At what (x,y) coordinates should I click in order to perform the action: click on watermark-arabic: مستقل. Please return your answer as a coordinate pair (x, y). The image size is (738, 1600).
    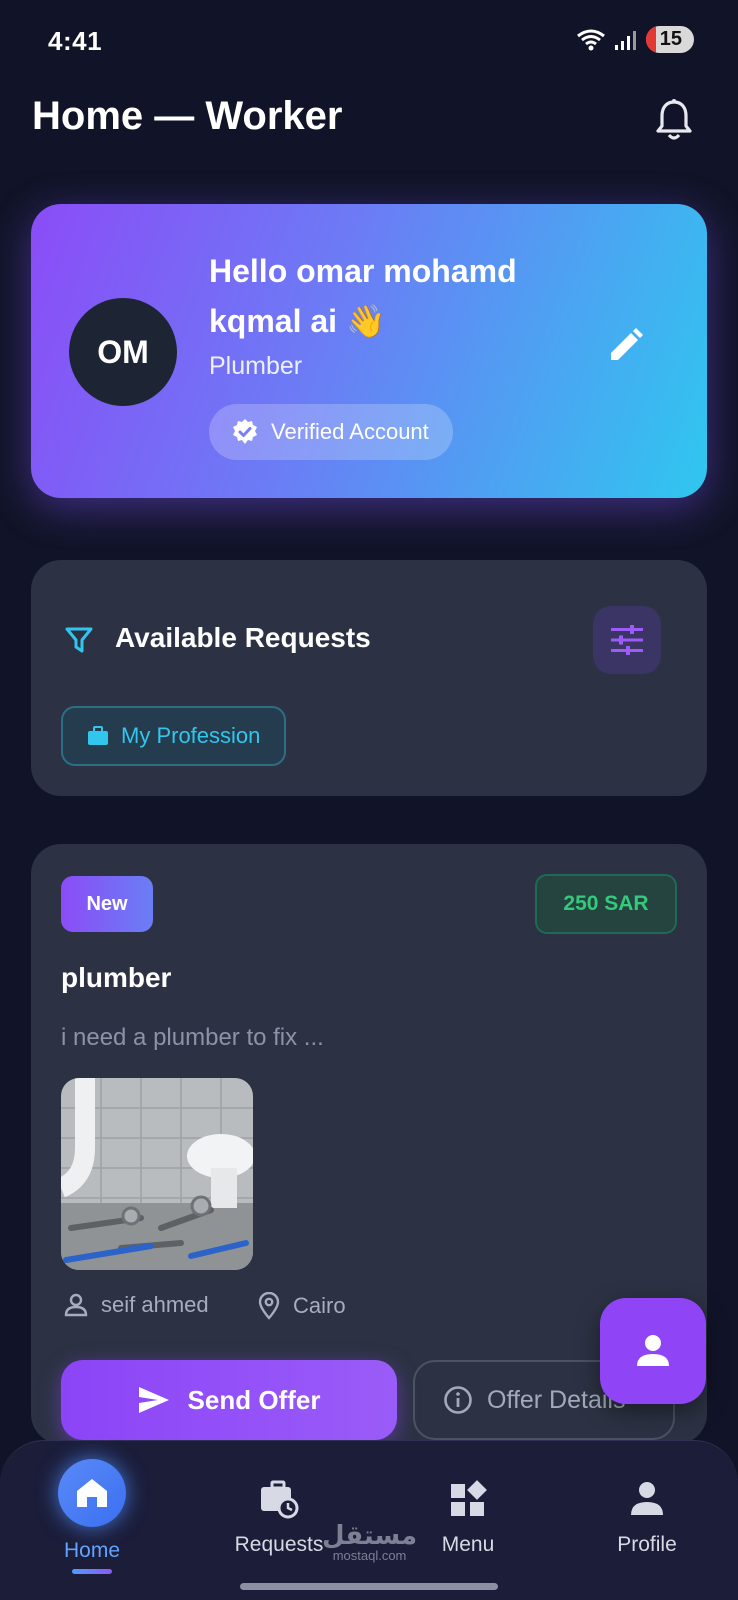
    Looking at the image, I should click on (370, 1535).